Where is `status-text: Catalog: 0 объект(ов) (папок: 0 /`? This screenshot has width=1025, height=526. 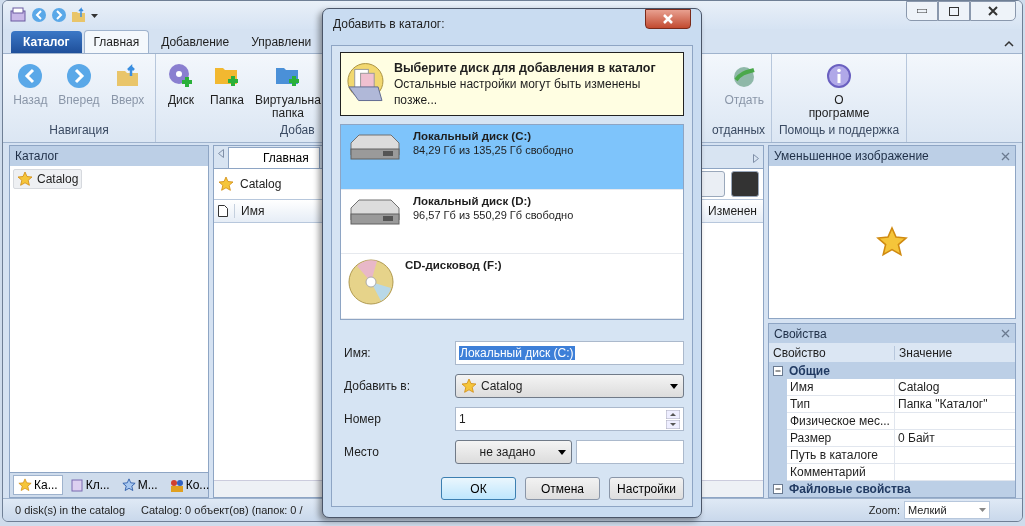
status-text: Catalog: 0 объект(ов) (папок: 0 / is located at coordinates (222, 510).